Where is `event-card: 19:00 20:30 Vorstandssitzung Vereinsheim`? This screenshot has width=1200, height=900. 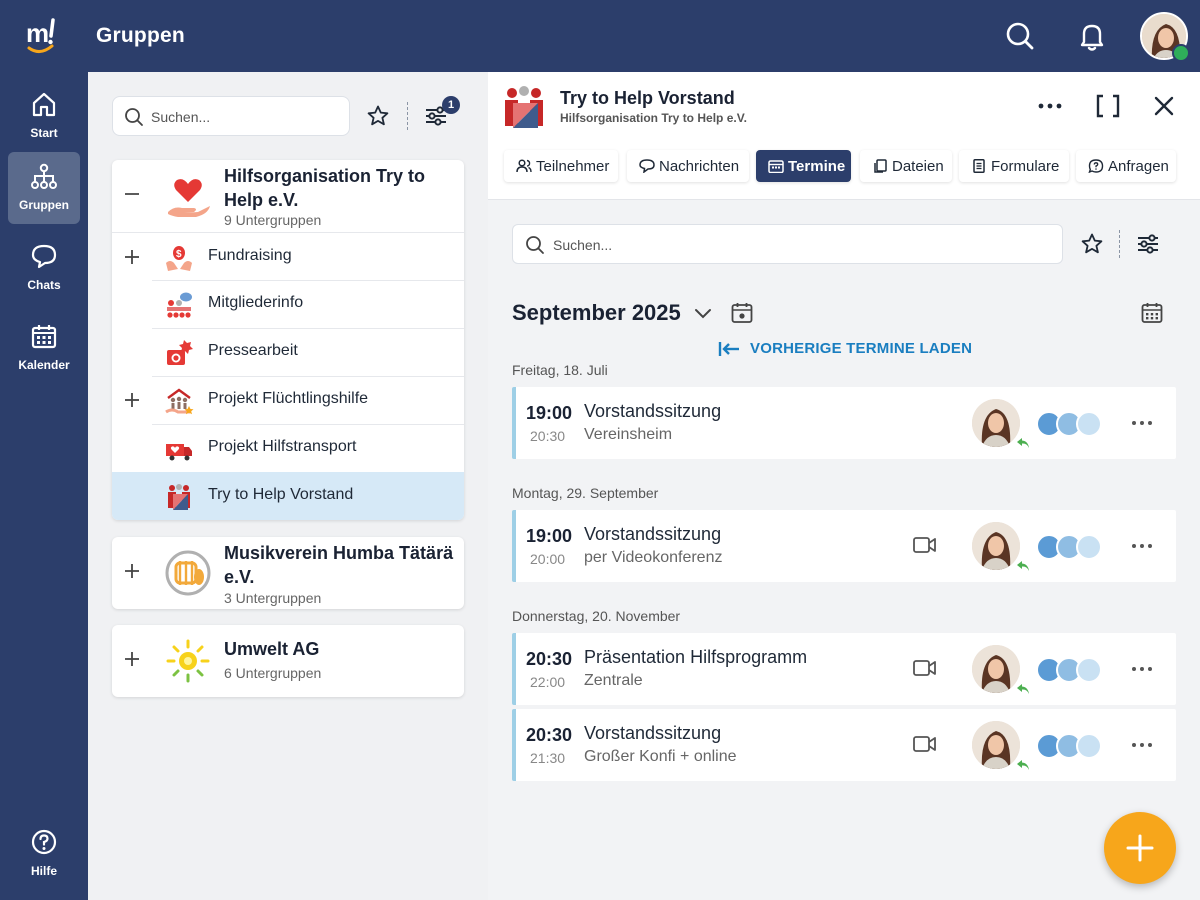
event-card: 19:00 20:30 Vorstandssitzung Vereinsheim is located at coordinates (844, 423).